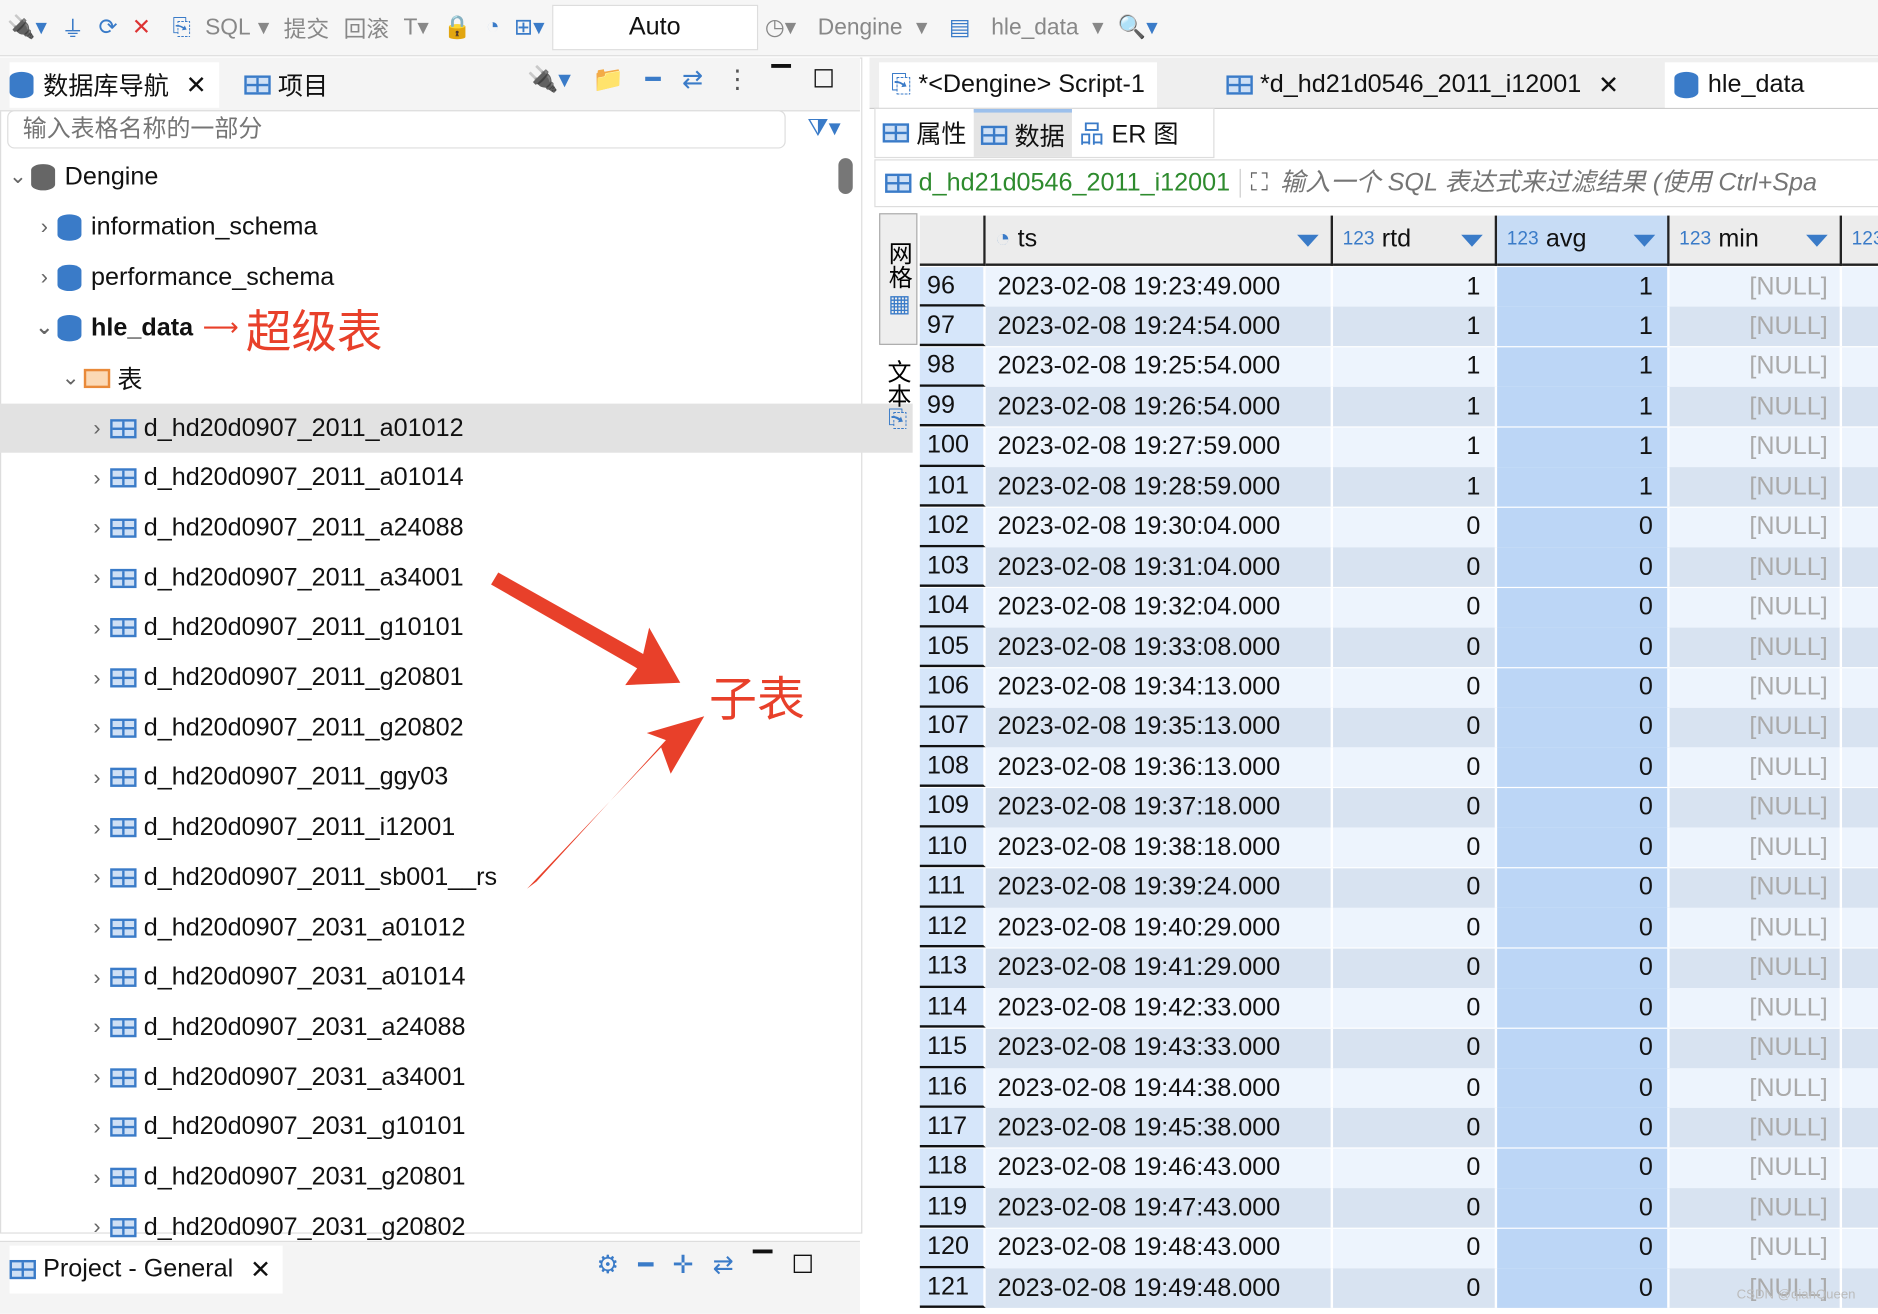 The height and width of the screenshot is (1314, 1878). Describe the element at coordinates (952, 1008) in the screenshot. I see `row-number: 114` at that location.